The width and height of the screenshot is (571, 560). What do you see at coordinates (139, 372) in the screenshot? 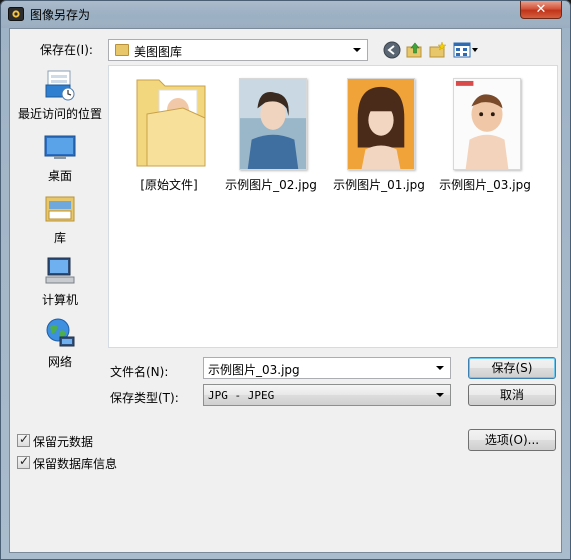
I see `filename-label: 文件名(N):` at bounding box center [139, 372].